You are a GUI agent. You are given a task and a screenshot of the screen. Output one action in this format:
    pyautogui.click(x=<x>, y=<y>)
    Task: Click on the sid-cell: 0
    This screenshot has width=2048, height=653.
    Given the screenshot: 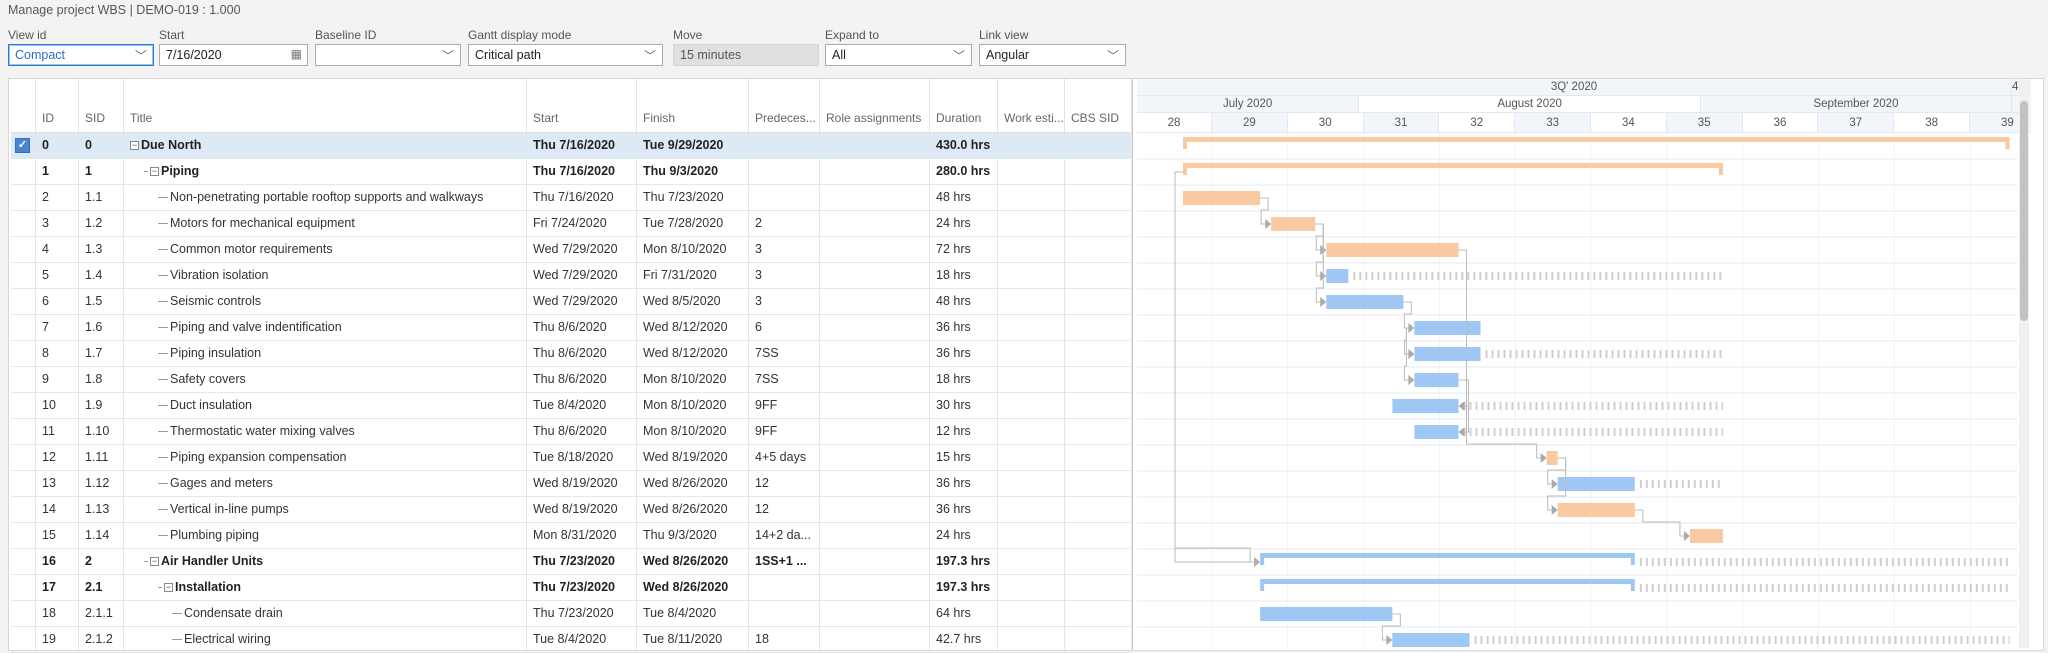 What is the action you would take?
    pyautogui.click(x=101, y=146)
    